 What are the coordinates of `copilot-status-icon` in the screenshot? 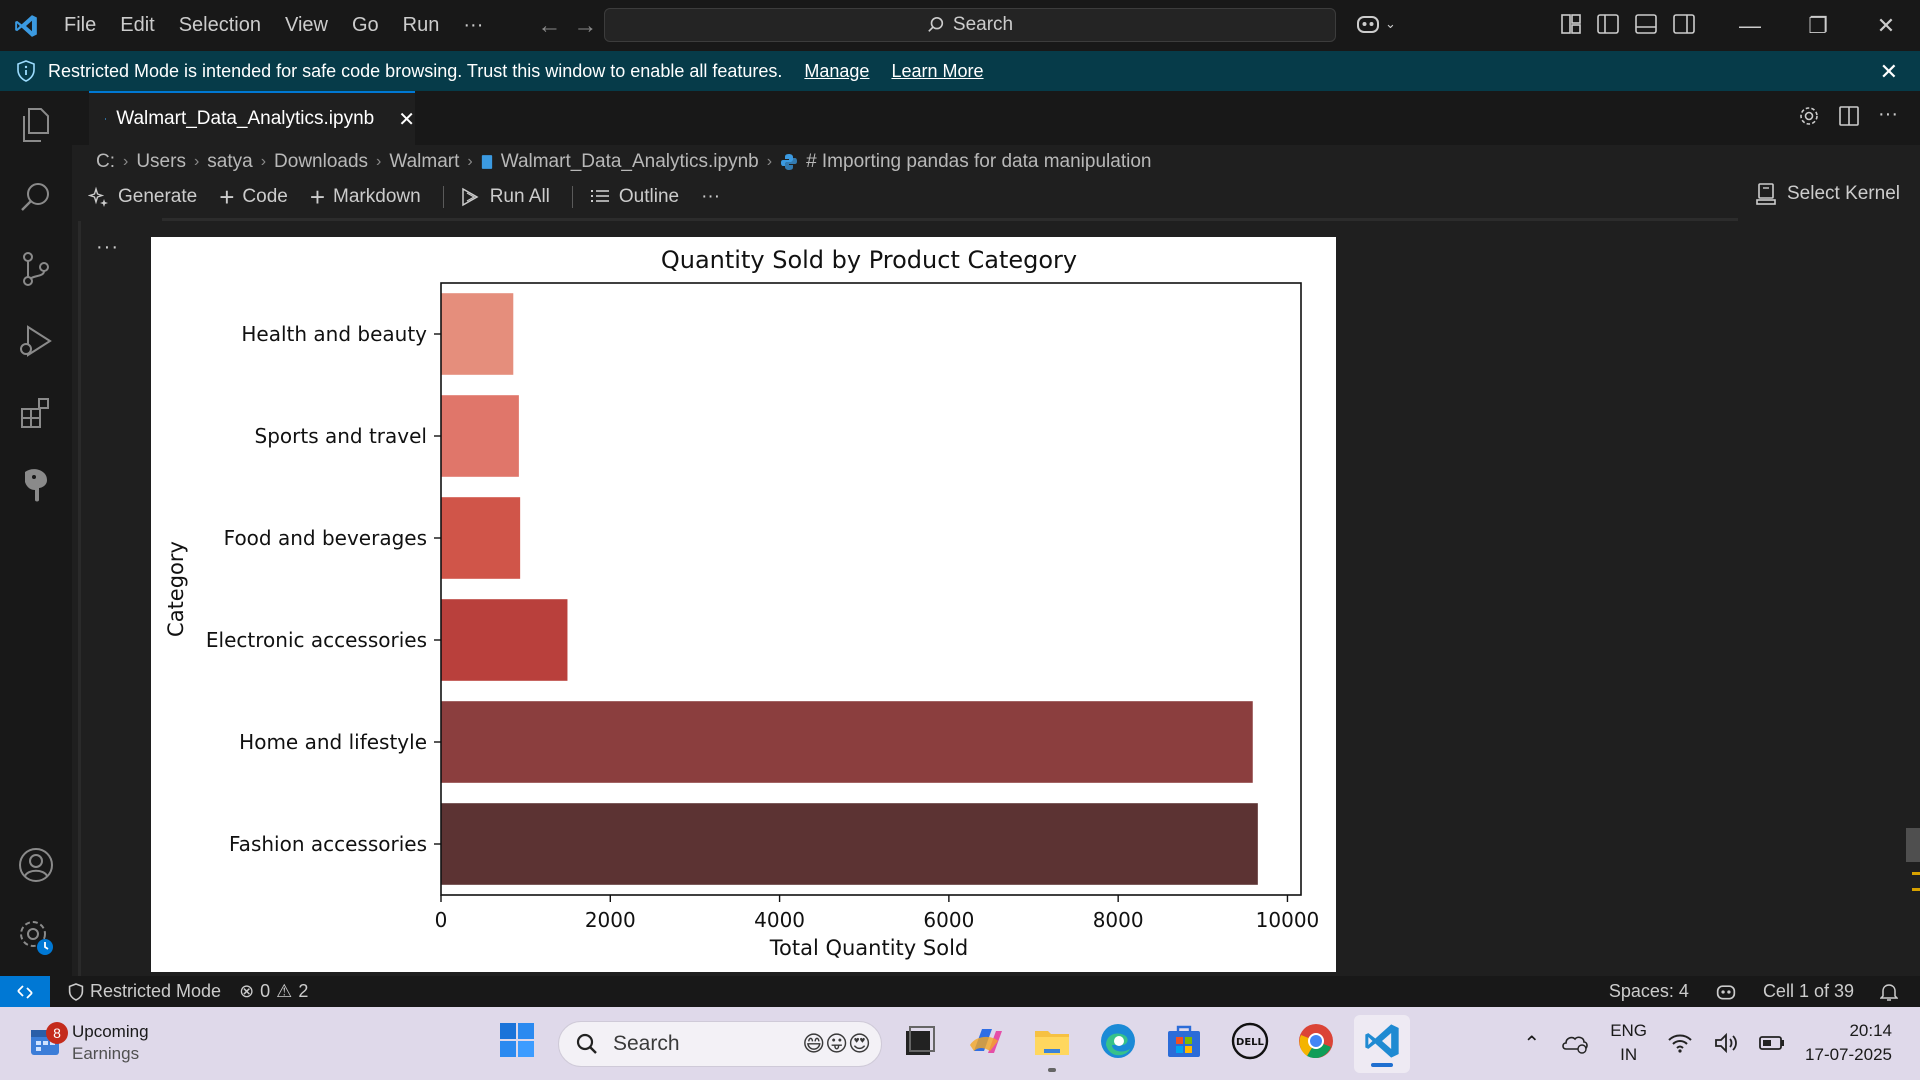 It's located at (1726, 992).